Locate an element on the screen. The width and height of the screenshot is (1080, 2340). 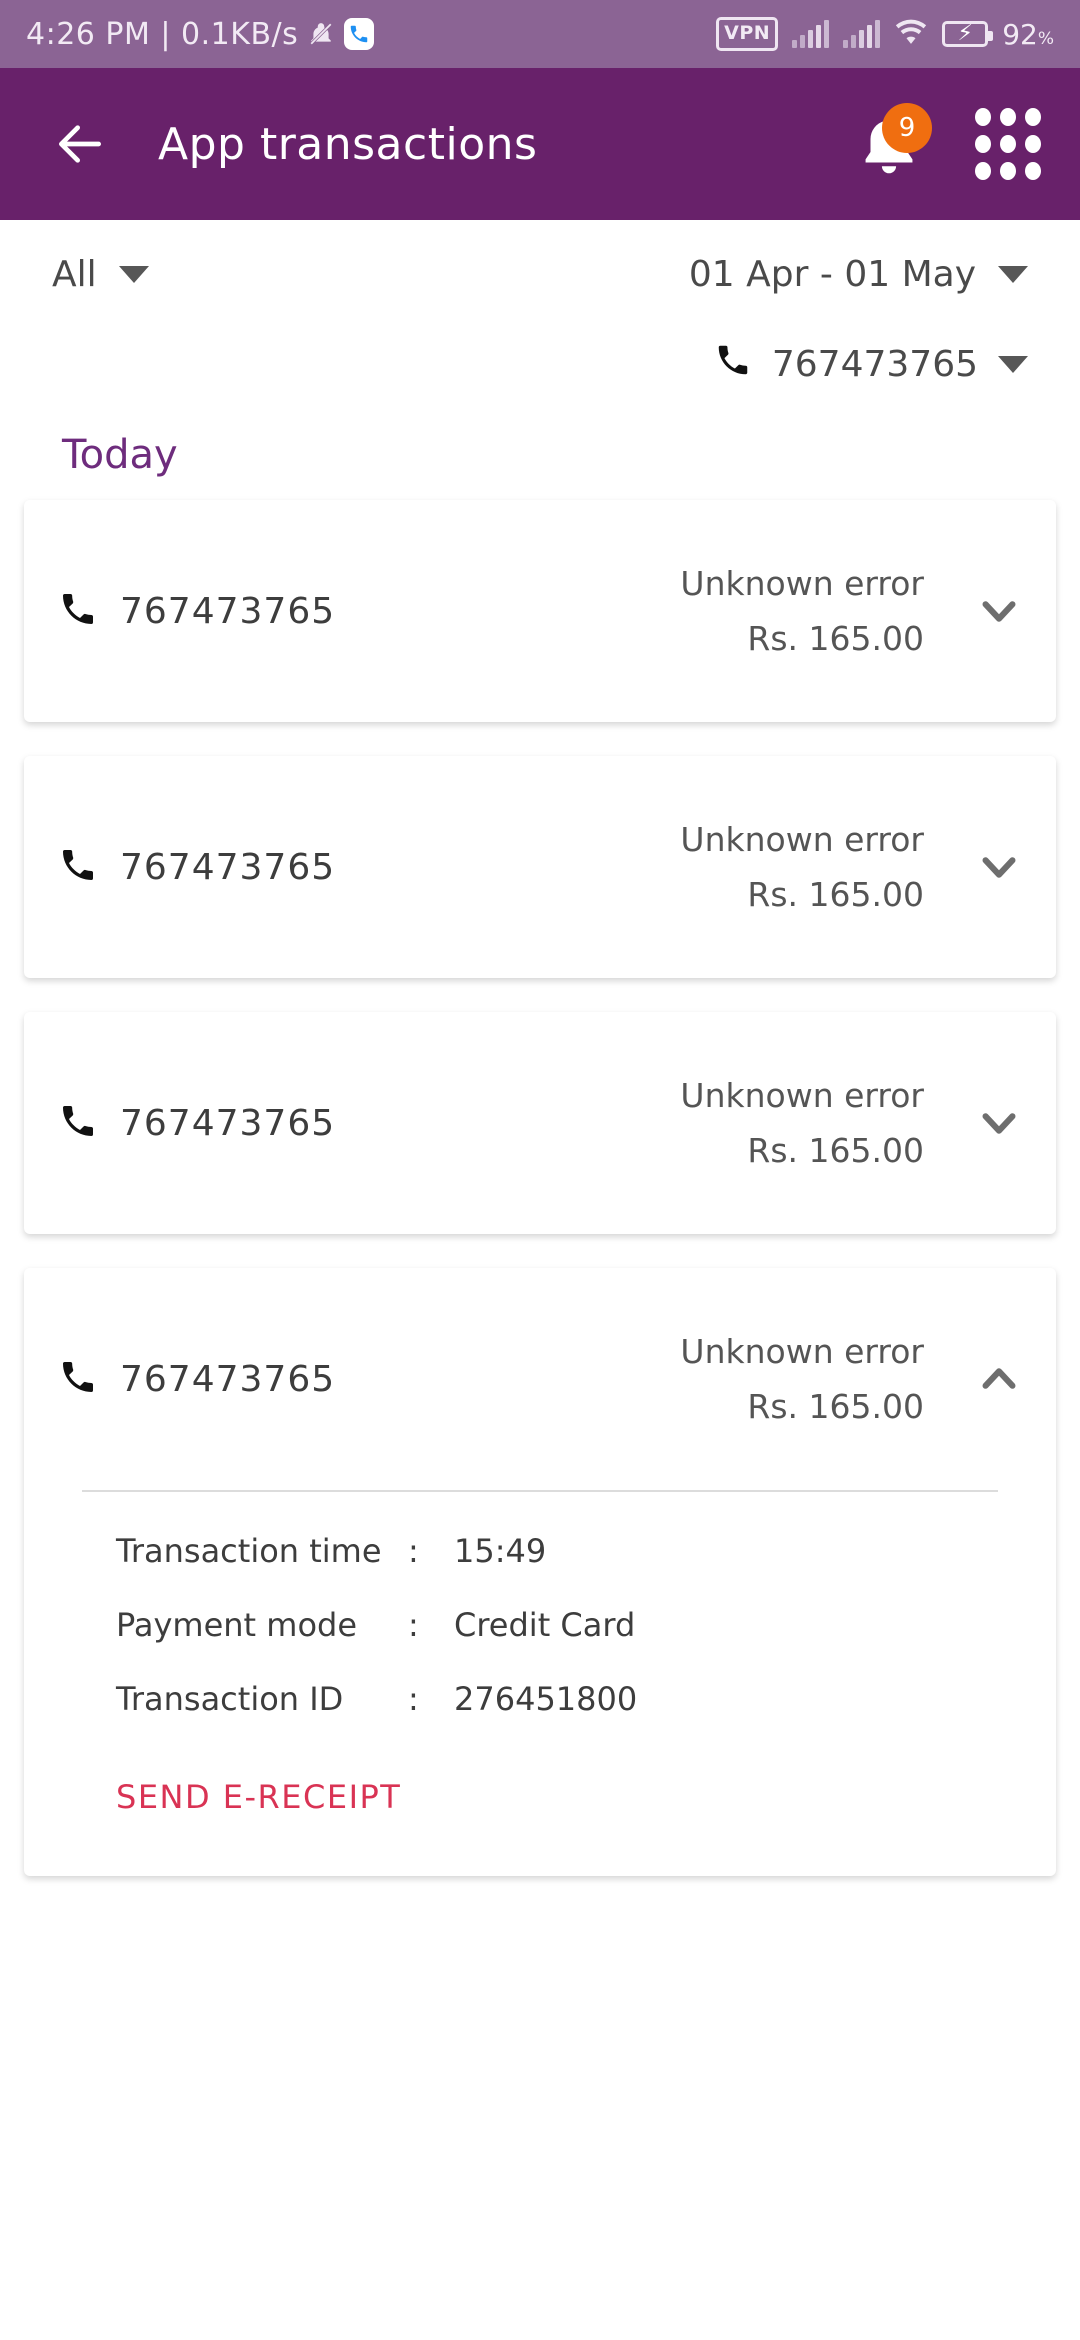
vpn-icon: VPN is located at coordinates (747, 34).